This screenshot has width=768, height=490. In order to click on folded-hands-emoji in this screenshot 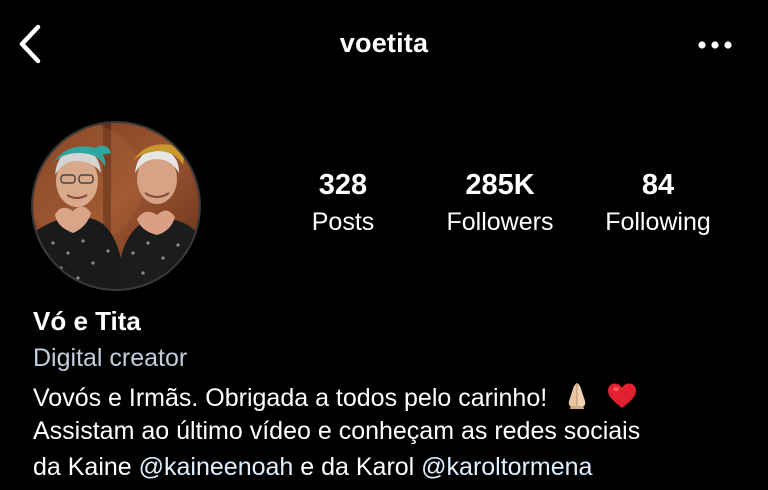, I will do `click(577, 398)`.